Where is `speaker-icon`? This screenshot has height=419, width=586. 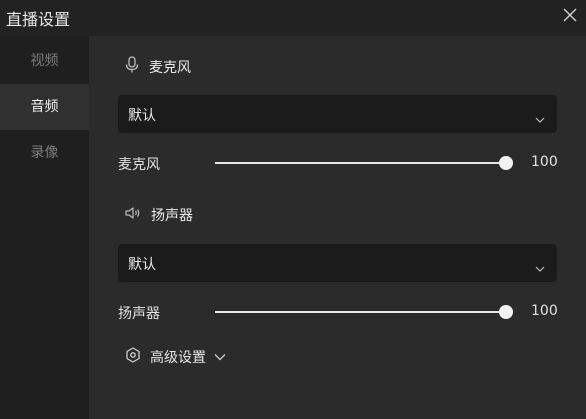
speaker-icon is located at coordinates (138, 215).